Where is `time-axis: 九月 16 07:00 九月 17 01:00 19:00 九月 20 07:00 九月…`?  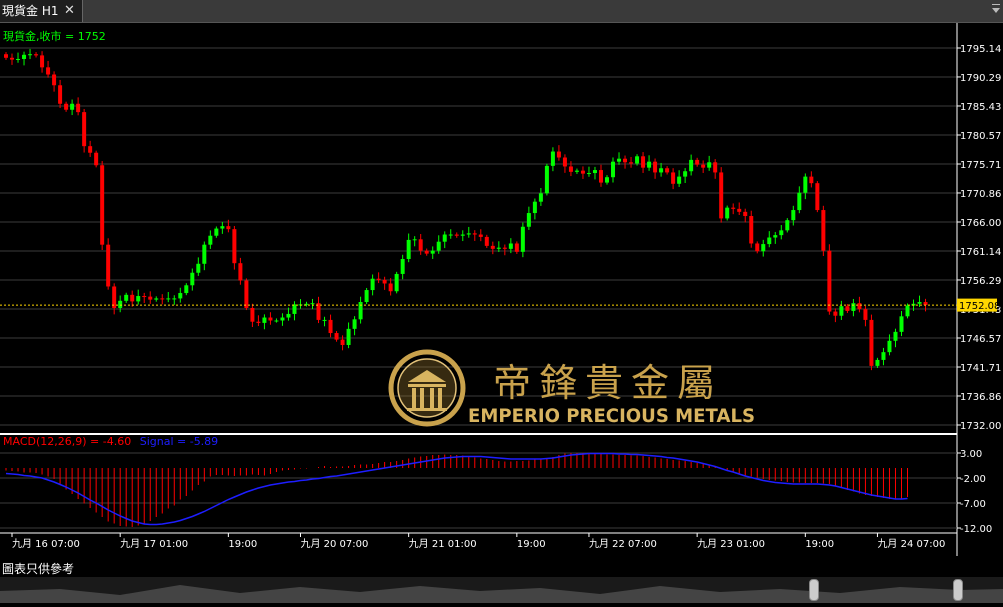 time-axis: 九月 16 07:00 九月 17 01:00 19:00 九月 20 07:00 九月… is located at coordinates (478, 541).